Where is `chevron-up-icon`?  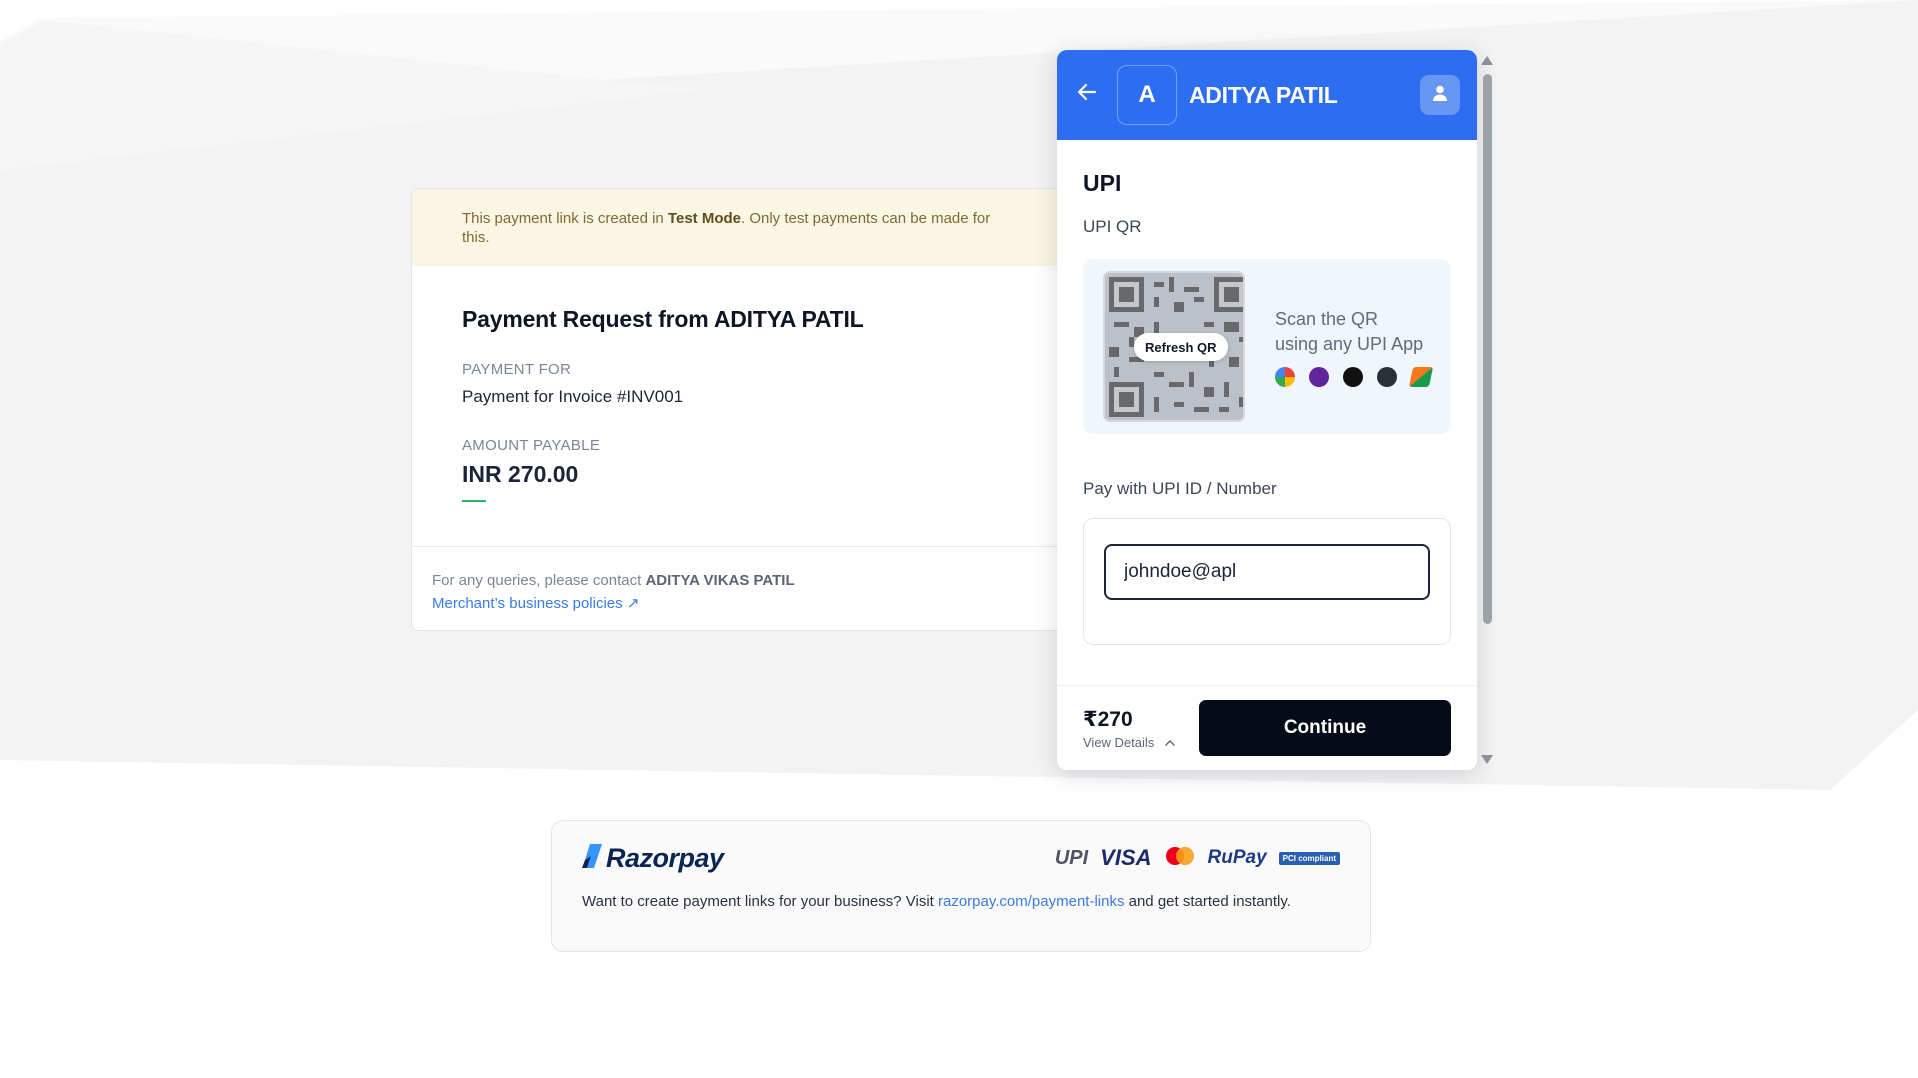 chevron-up-icon is located at coordinates (1167, 742).